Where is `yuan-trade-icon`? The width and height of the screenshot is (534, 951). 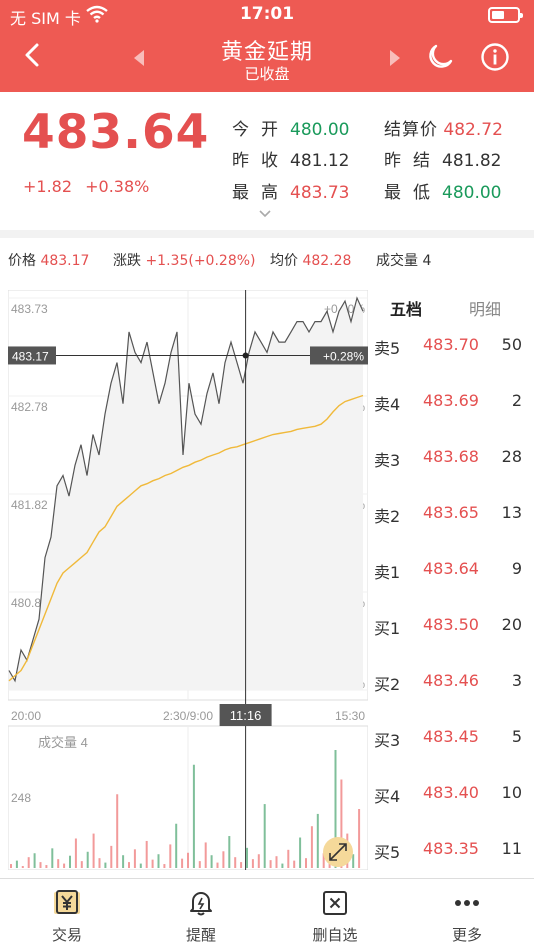
yuan-trade-icon is located at coordinates (67, 902).